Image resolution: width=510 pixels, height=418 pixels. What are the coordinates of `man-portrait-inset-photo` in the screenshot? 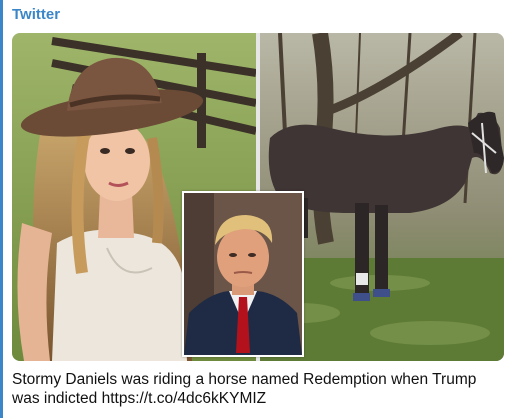 It's located at (243, 274).